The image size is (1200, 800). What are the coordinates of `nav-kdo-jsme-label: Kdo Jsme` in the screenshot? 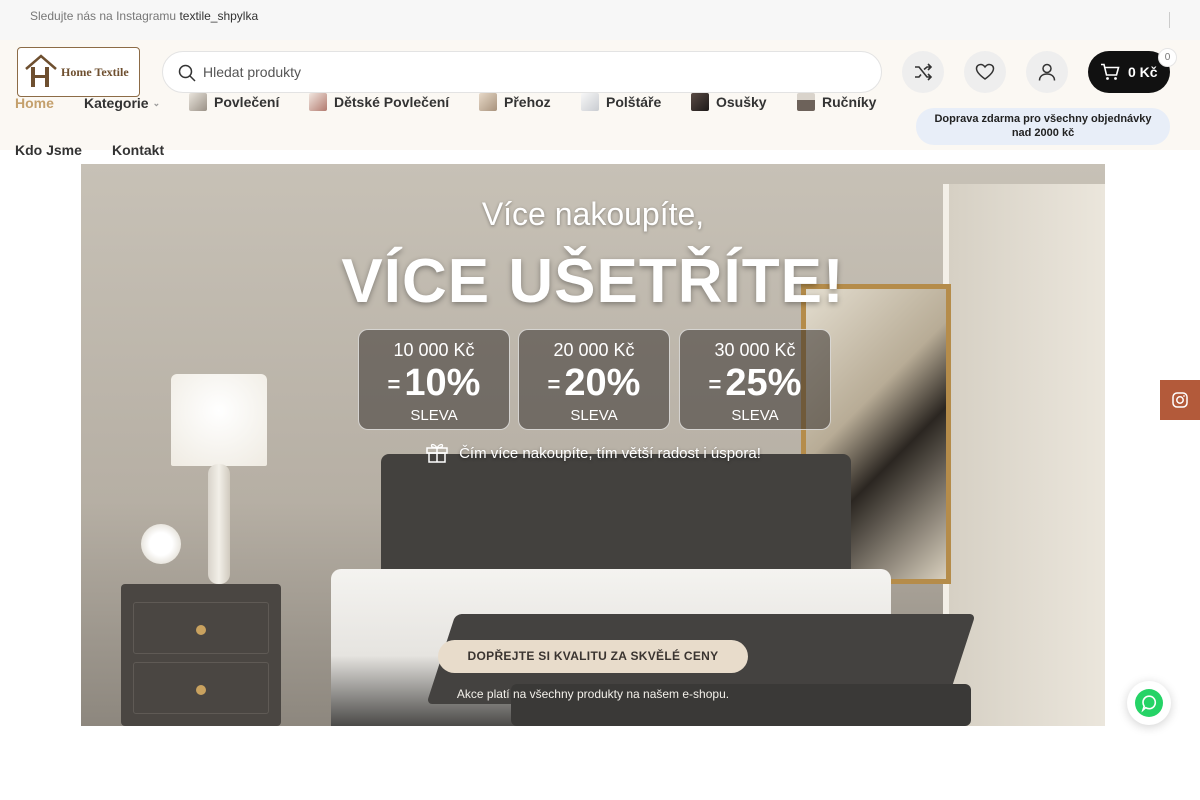 It's located at (48, 150).